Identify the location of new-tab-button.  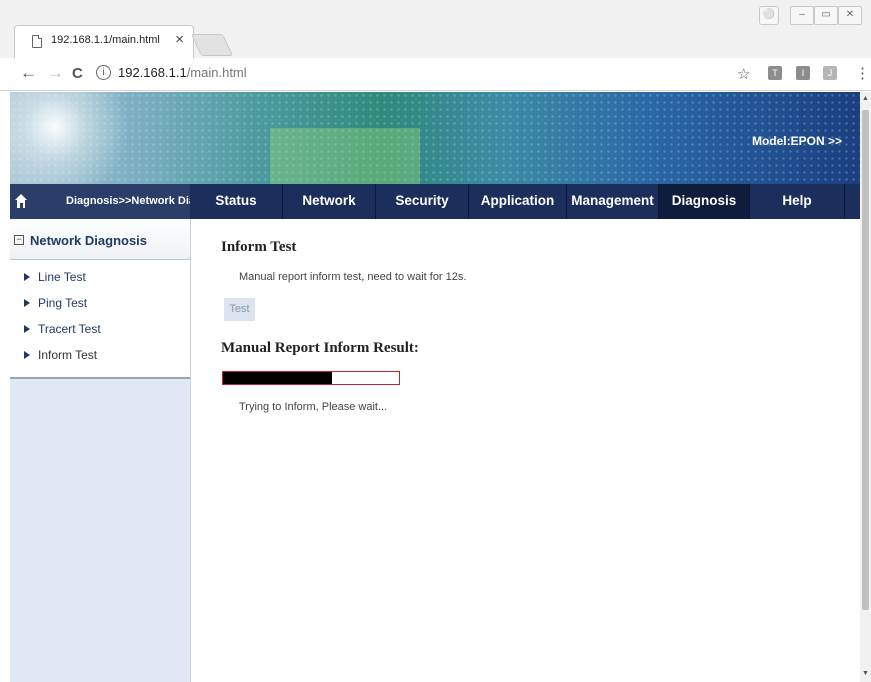
(212, 45).